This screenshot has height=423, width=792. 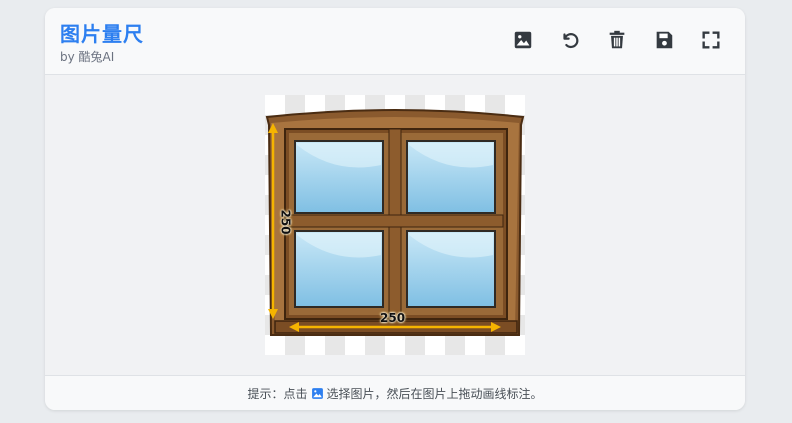 I want to click on trash-icon, so click(x=617, y=39).